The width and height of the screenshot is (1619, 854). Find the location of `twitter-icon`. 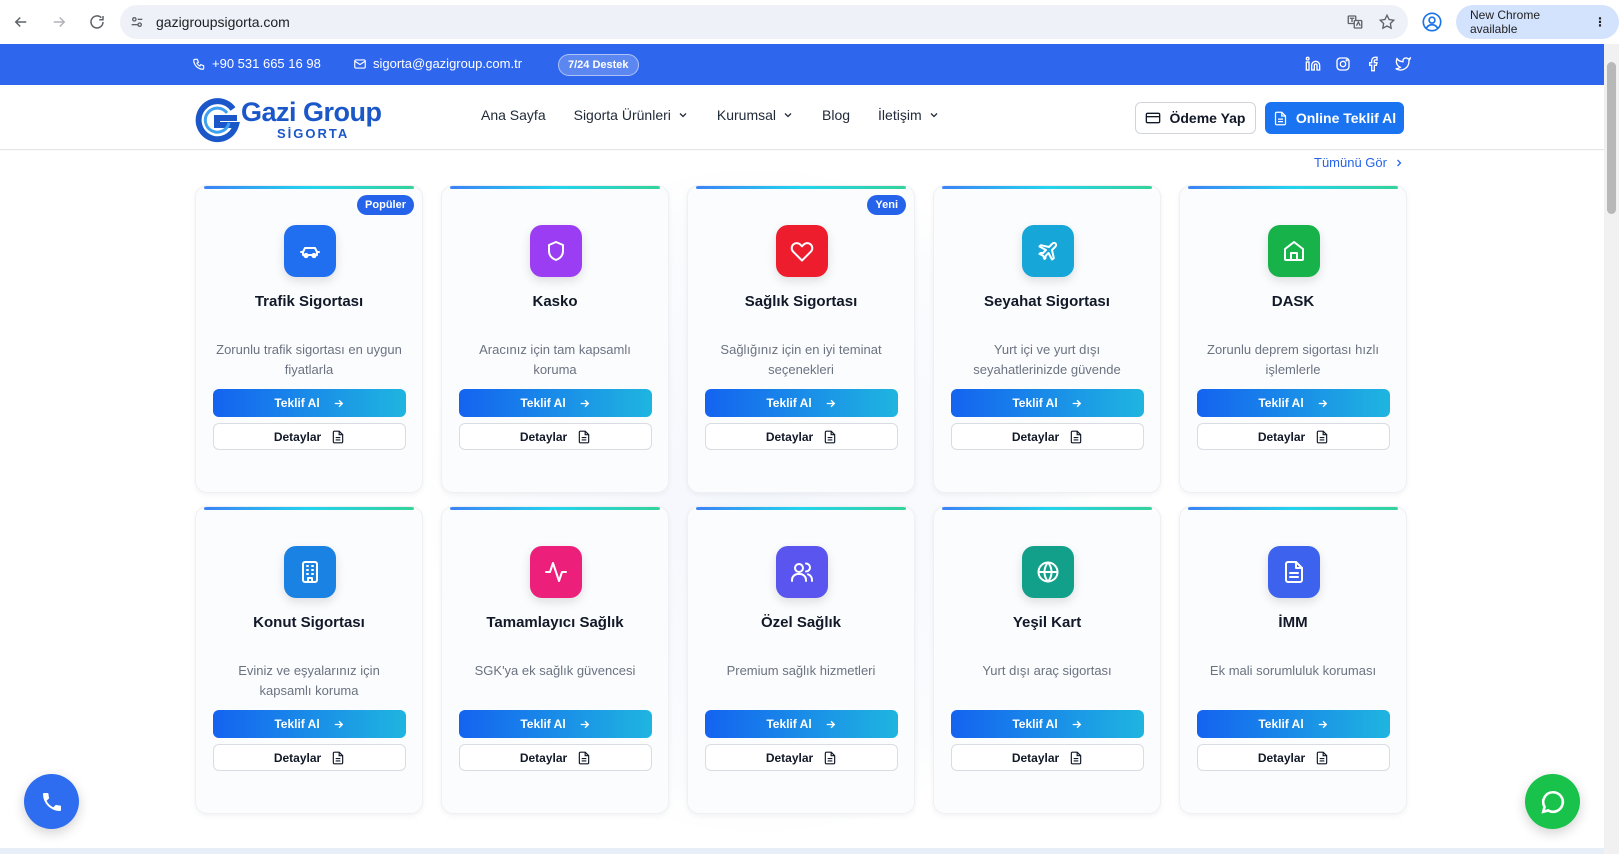

twitter-icon is located at coordinates (1403, 64).